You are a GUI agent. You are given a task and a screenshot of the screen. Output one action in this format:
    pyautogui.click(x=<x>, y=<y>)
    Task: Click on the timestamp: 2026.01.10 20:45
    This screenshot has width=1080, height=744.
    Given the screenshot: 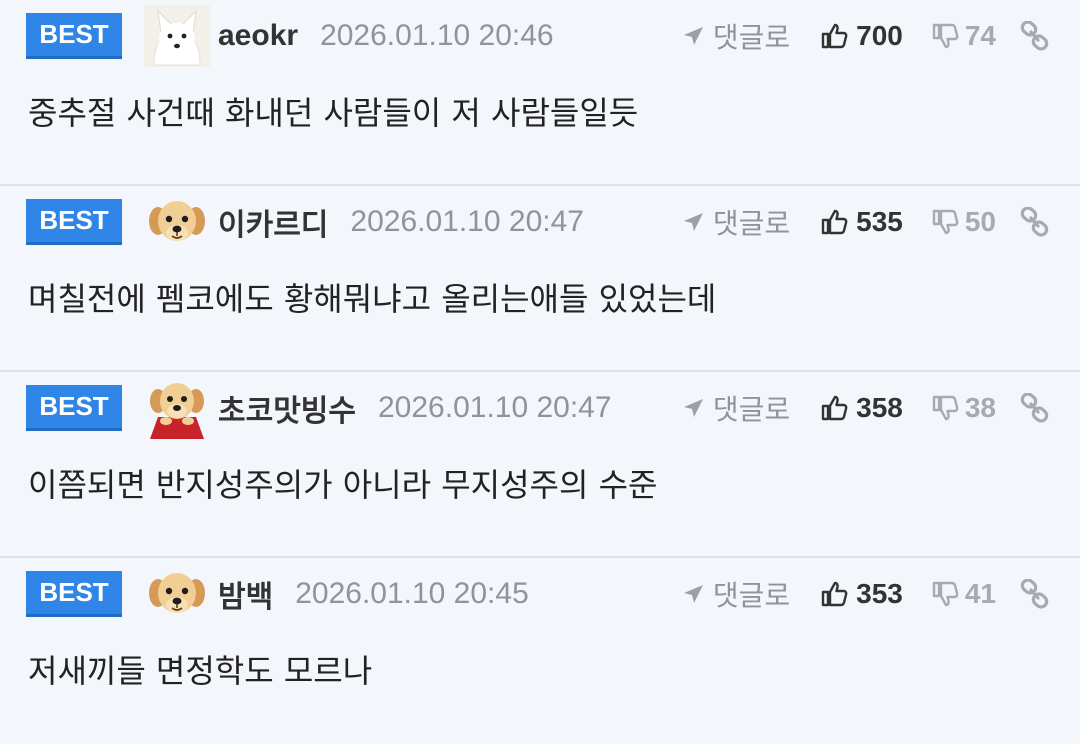 What is the action you would take?
    pyautogui.click(x=412, y=593)
    